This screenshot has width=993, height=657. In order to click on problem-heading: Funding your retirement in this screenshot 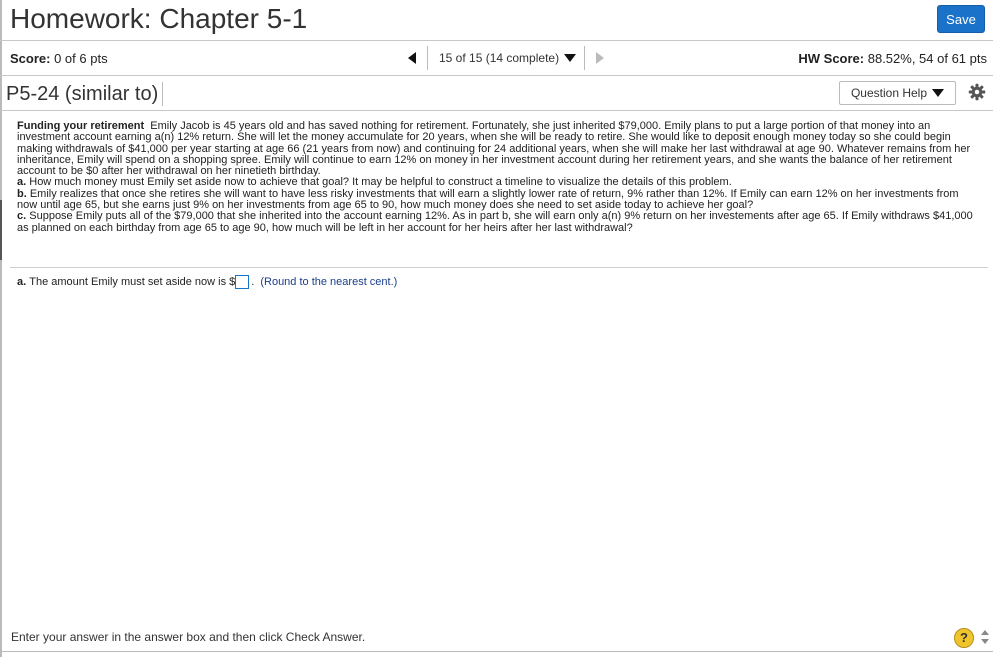, I will do `click(81, 126)`.